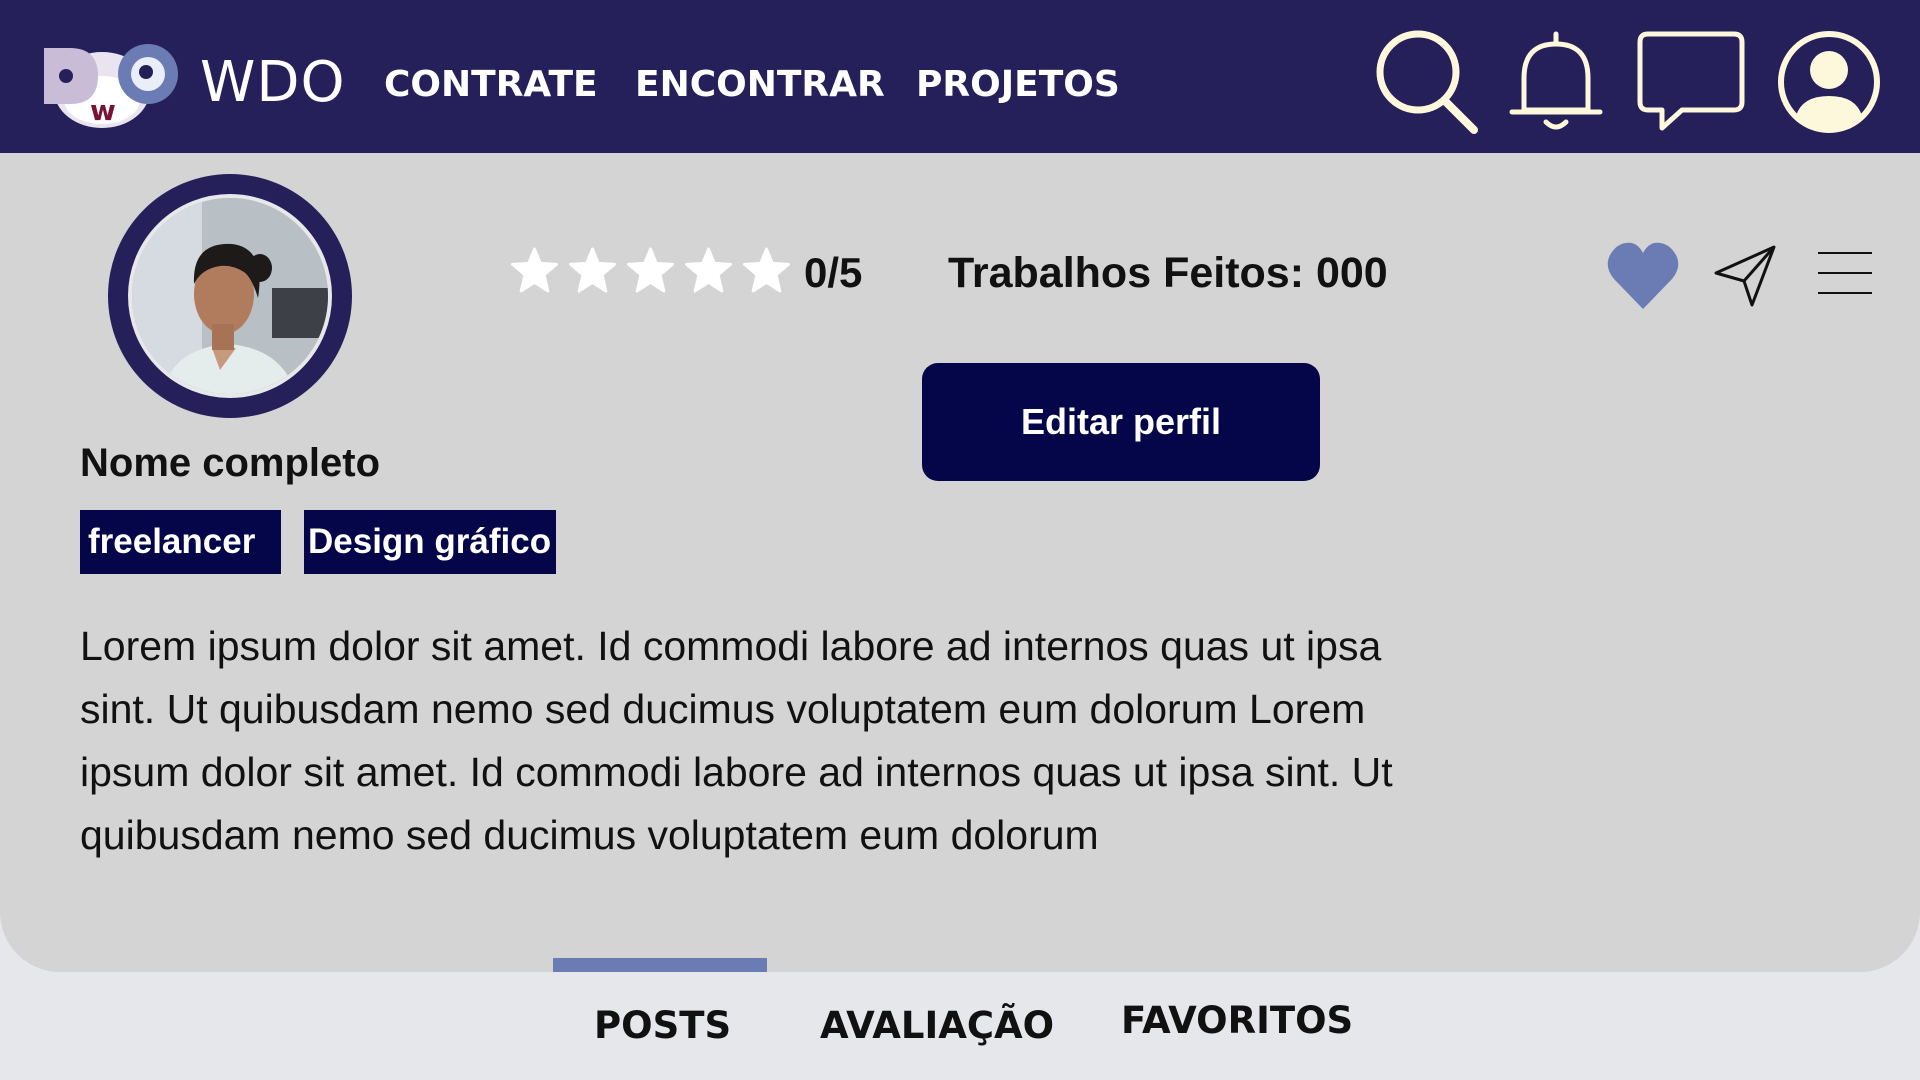 The height and width of the screenshot is (1080, 1920). What do you see at coordinates (1845, 274) in the screenshot?
I see `menu-icon` at bounding box center [1845, 274].